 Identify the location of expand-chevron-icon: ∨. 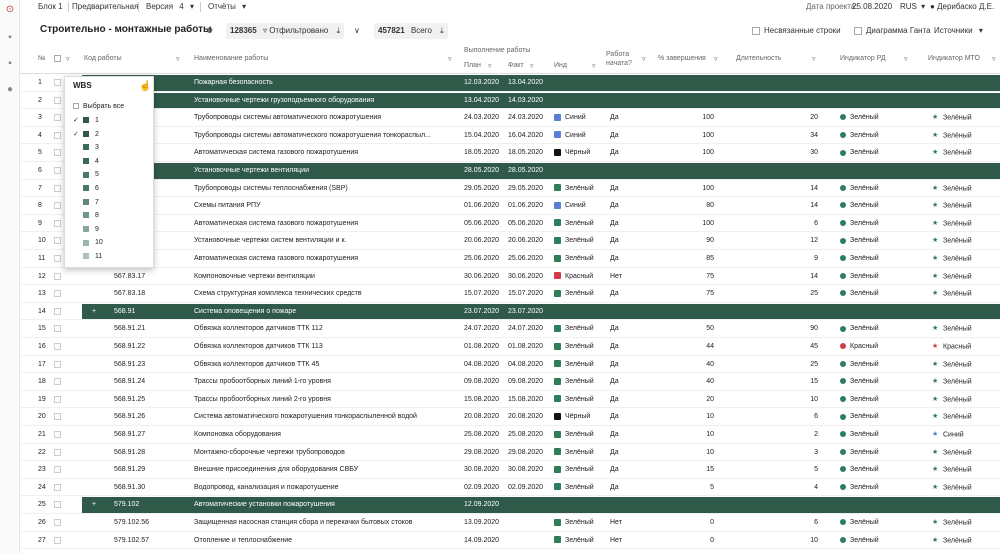
(357, 31).